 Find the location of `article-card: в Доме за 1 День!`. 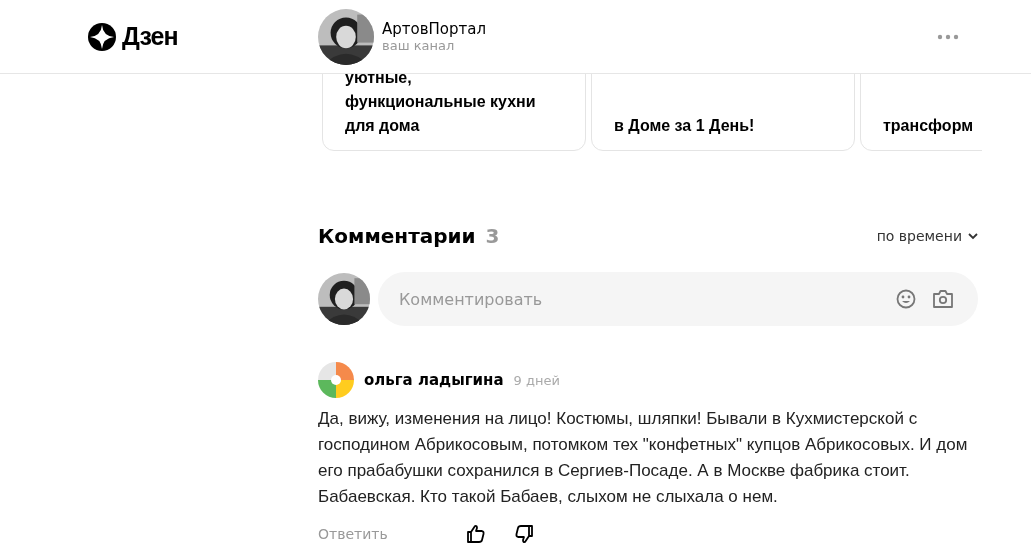

article-card: в Доме за 1 День! is located at coordinates (723, 112).